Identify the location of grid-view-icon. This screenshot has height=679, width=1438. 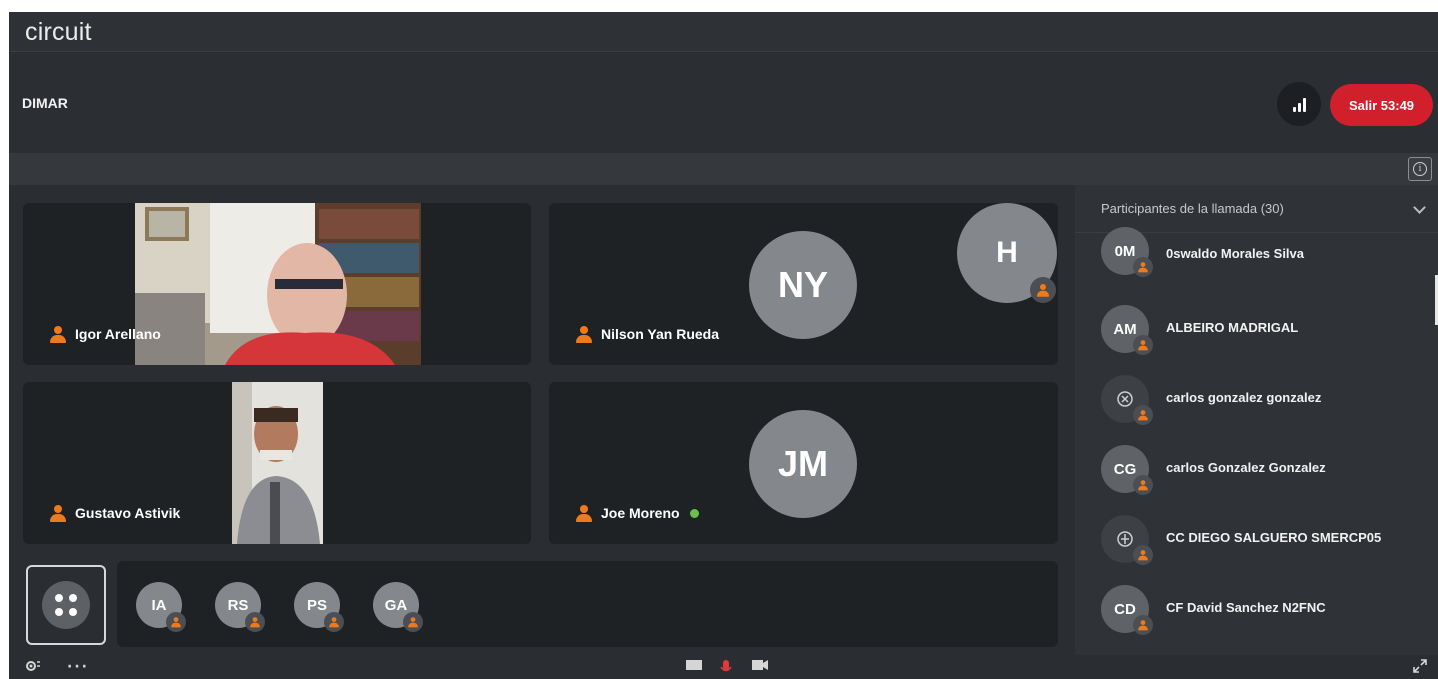
(66, 605).